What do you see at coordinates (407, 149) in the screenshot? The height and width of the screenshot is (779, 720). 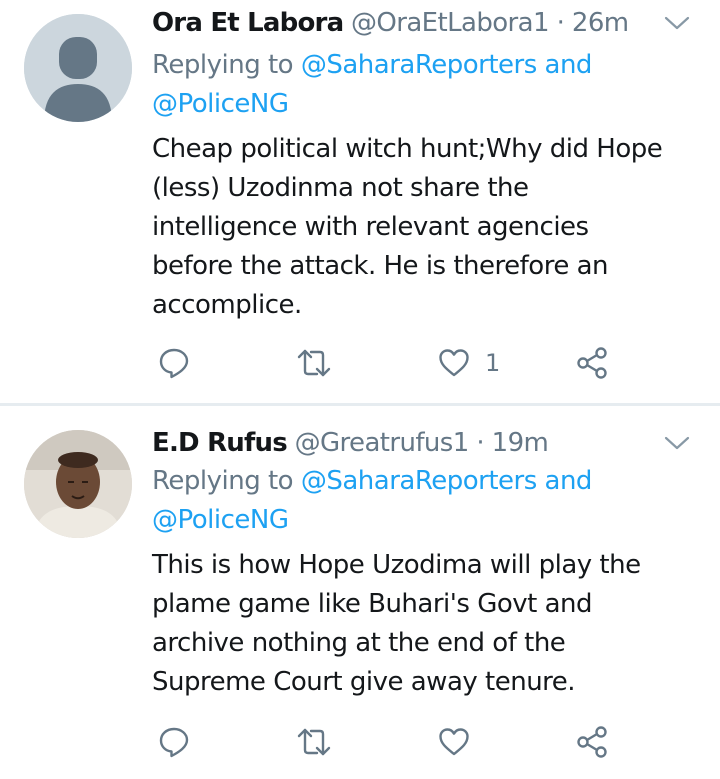 I see `tweet-text-line: Cheap political witch hunt;Why did Hope` at bounding box center [407, 149].